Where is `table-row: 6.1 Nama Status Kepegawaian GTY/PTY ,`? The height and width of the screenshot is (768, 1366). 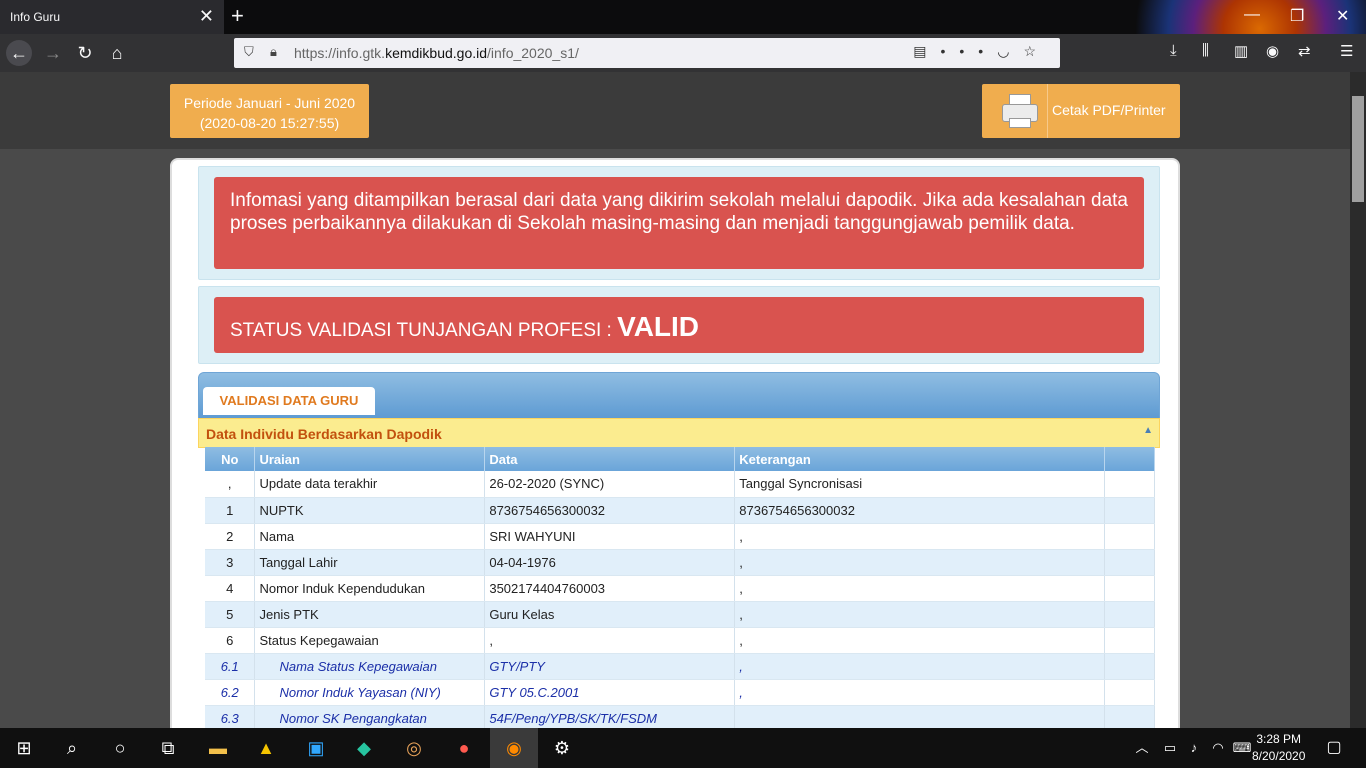
table-row: 6.1 Nama Status Kepegawaian GTY/PTY , is located at coordinates (680, 666).